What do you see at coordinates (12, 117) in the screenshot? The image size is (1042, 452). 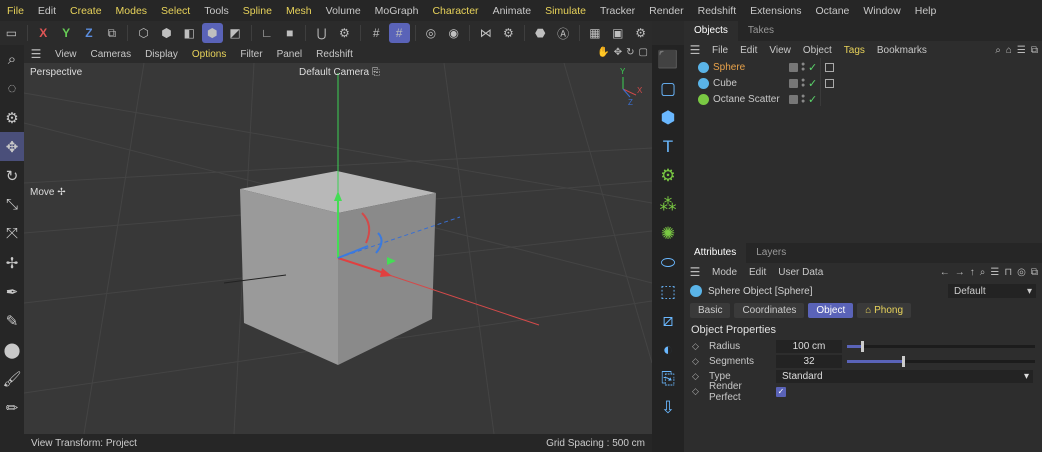 I see `tweak-tool-icon: ⚙` at bounding box center [12, 117].